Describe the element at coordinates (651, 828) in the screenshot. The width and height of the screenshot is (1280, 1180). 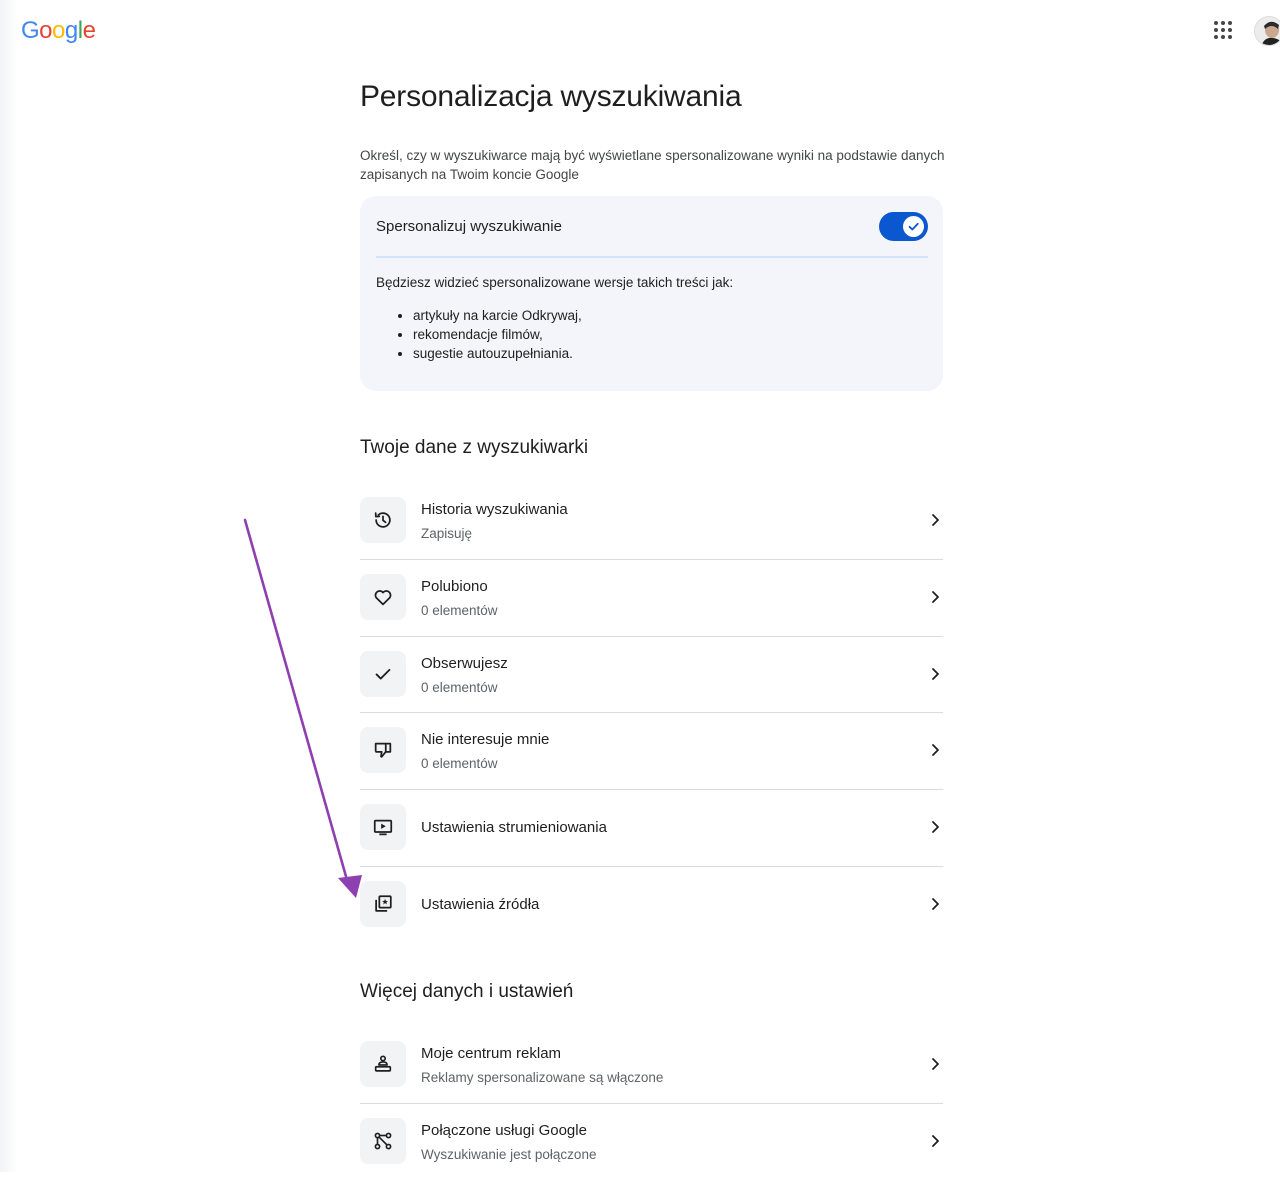
I see `row-streaming-settings: Ustawienia strumieniowania` at that location.